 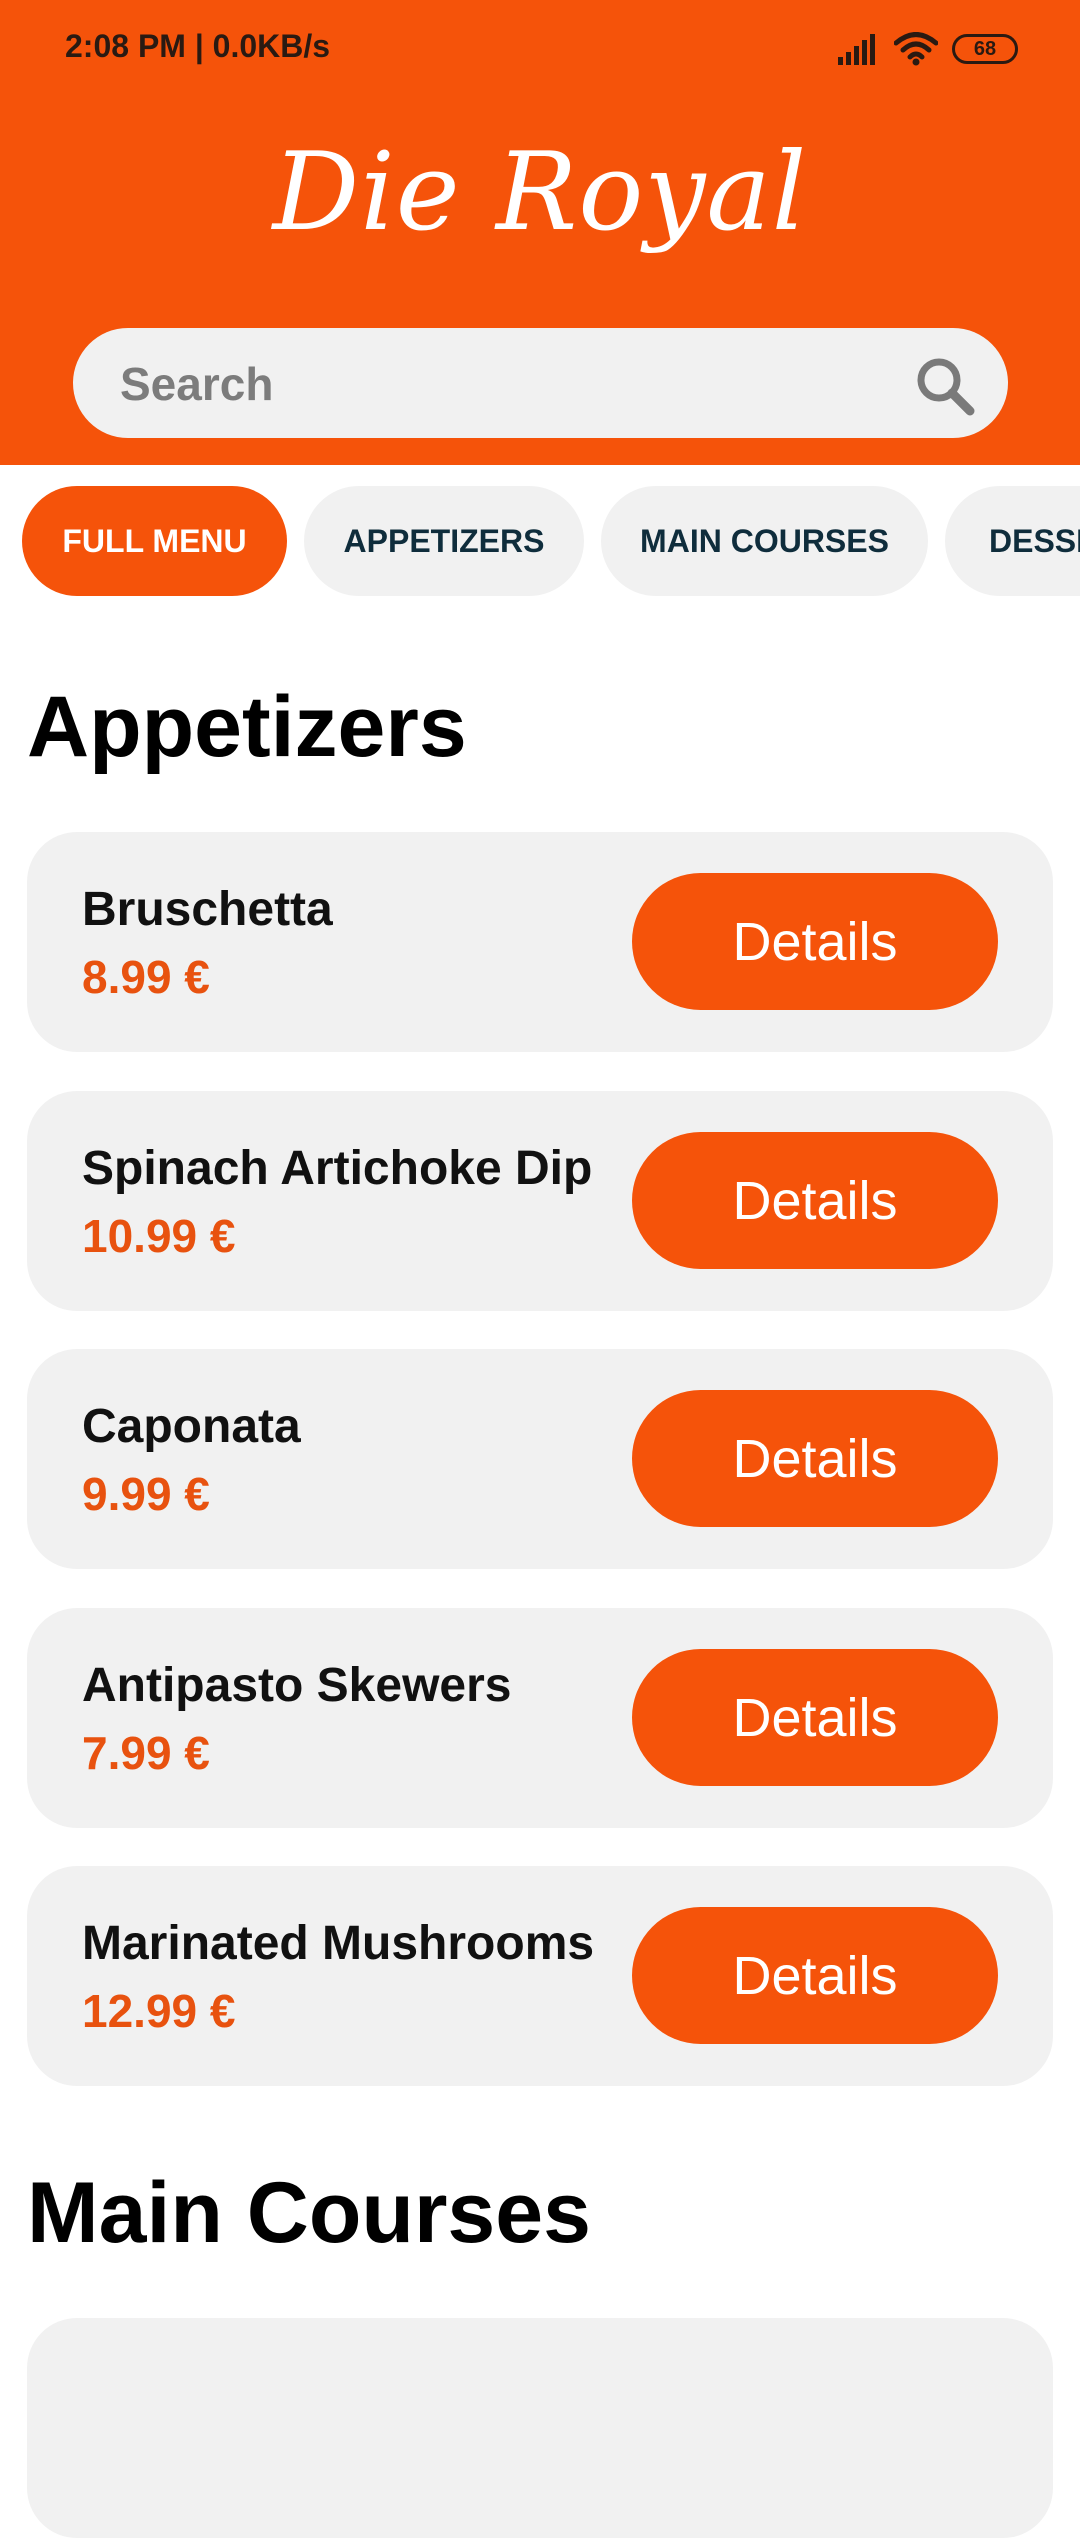 What do you see at coordinates (540, 1718) in the screenshot?
I see `menu-item-card: Antipasto Skewers 7.99 € Details` at bounding box center [540, 1718].